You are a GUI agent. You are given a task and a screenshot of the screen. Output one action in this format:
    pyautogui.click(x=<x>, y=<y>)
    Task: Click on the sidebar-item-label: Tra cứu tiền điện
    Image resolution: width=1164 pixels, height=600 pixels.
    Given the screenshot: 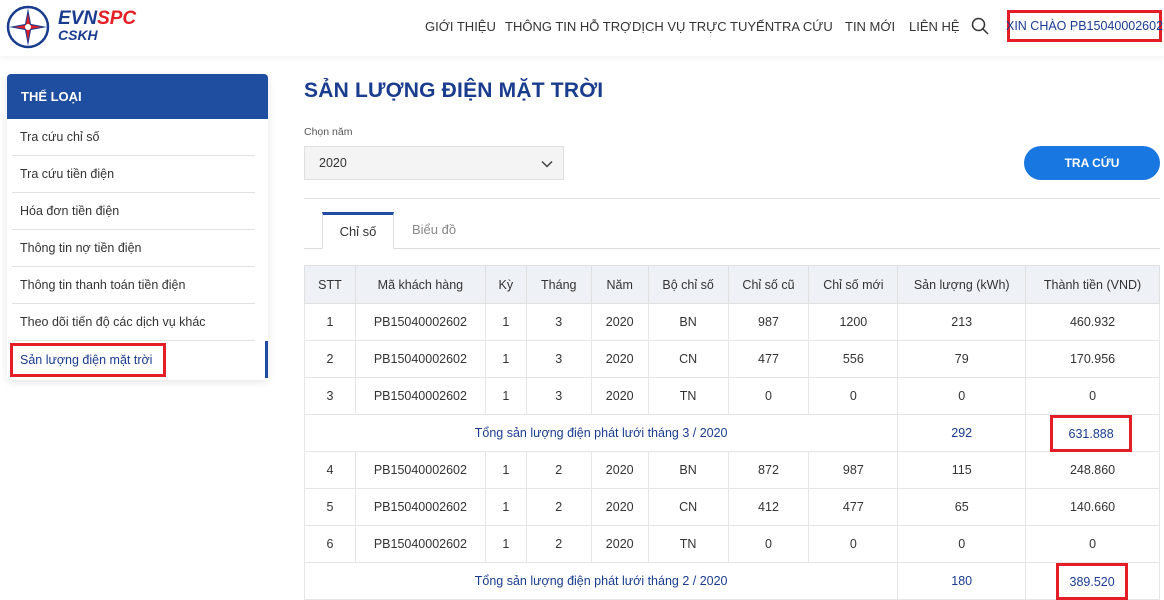 What is the action you would take?
    pyautogui.click(x=67, y=174)
    